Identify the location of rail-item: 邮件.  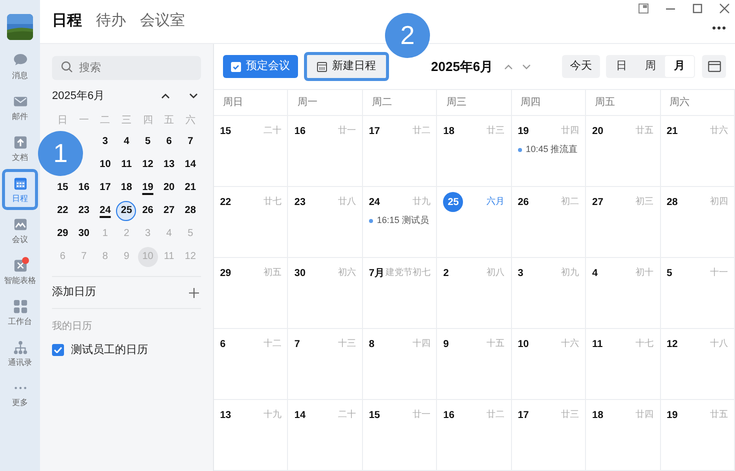
(20, 107).